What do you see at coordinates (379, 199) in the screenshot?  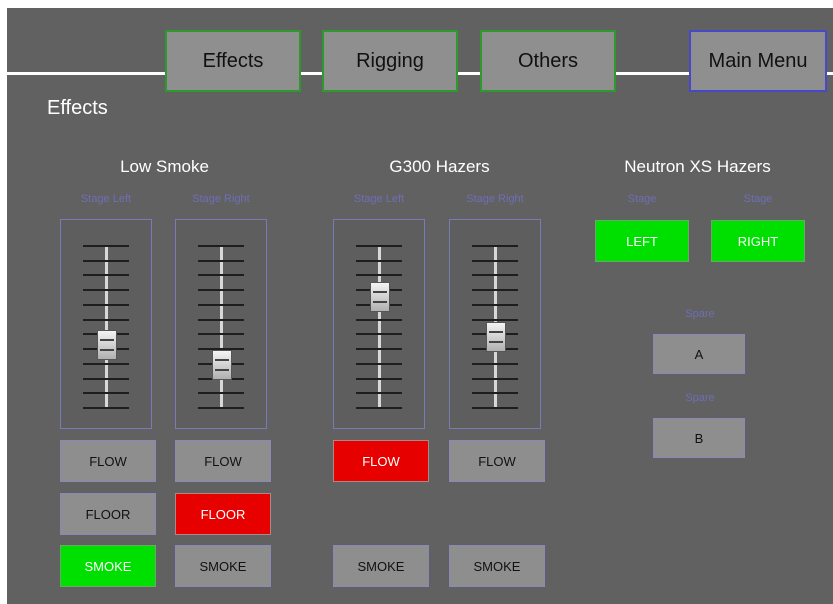 I see `g300-stage-left-label: Stage Left` at bounding box center [379, 199].